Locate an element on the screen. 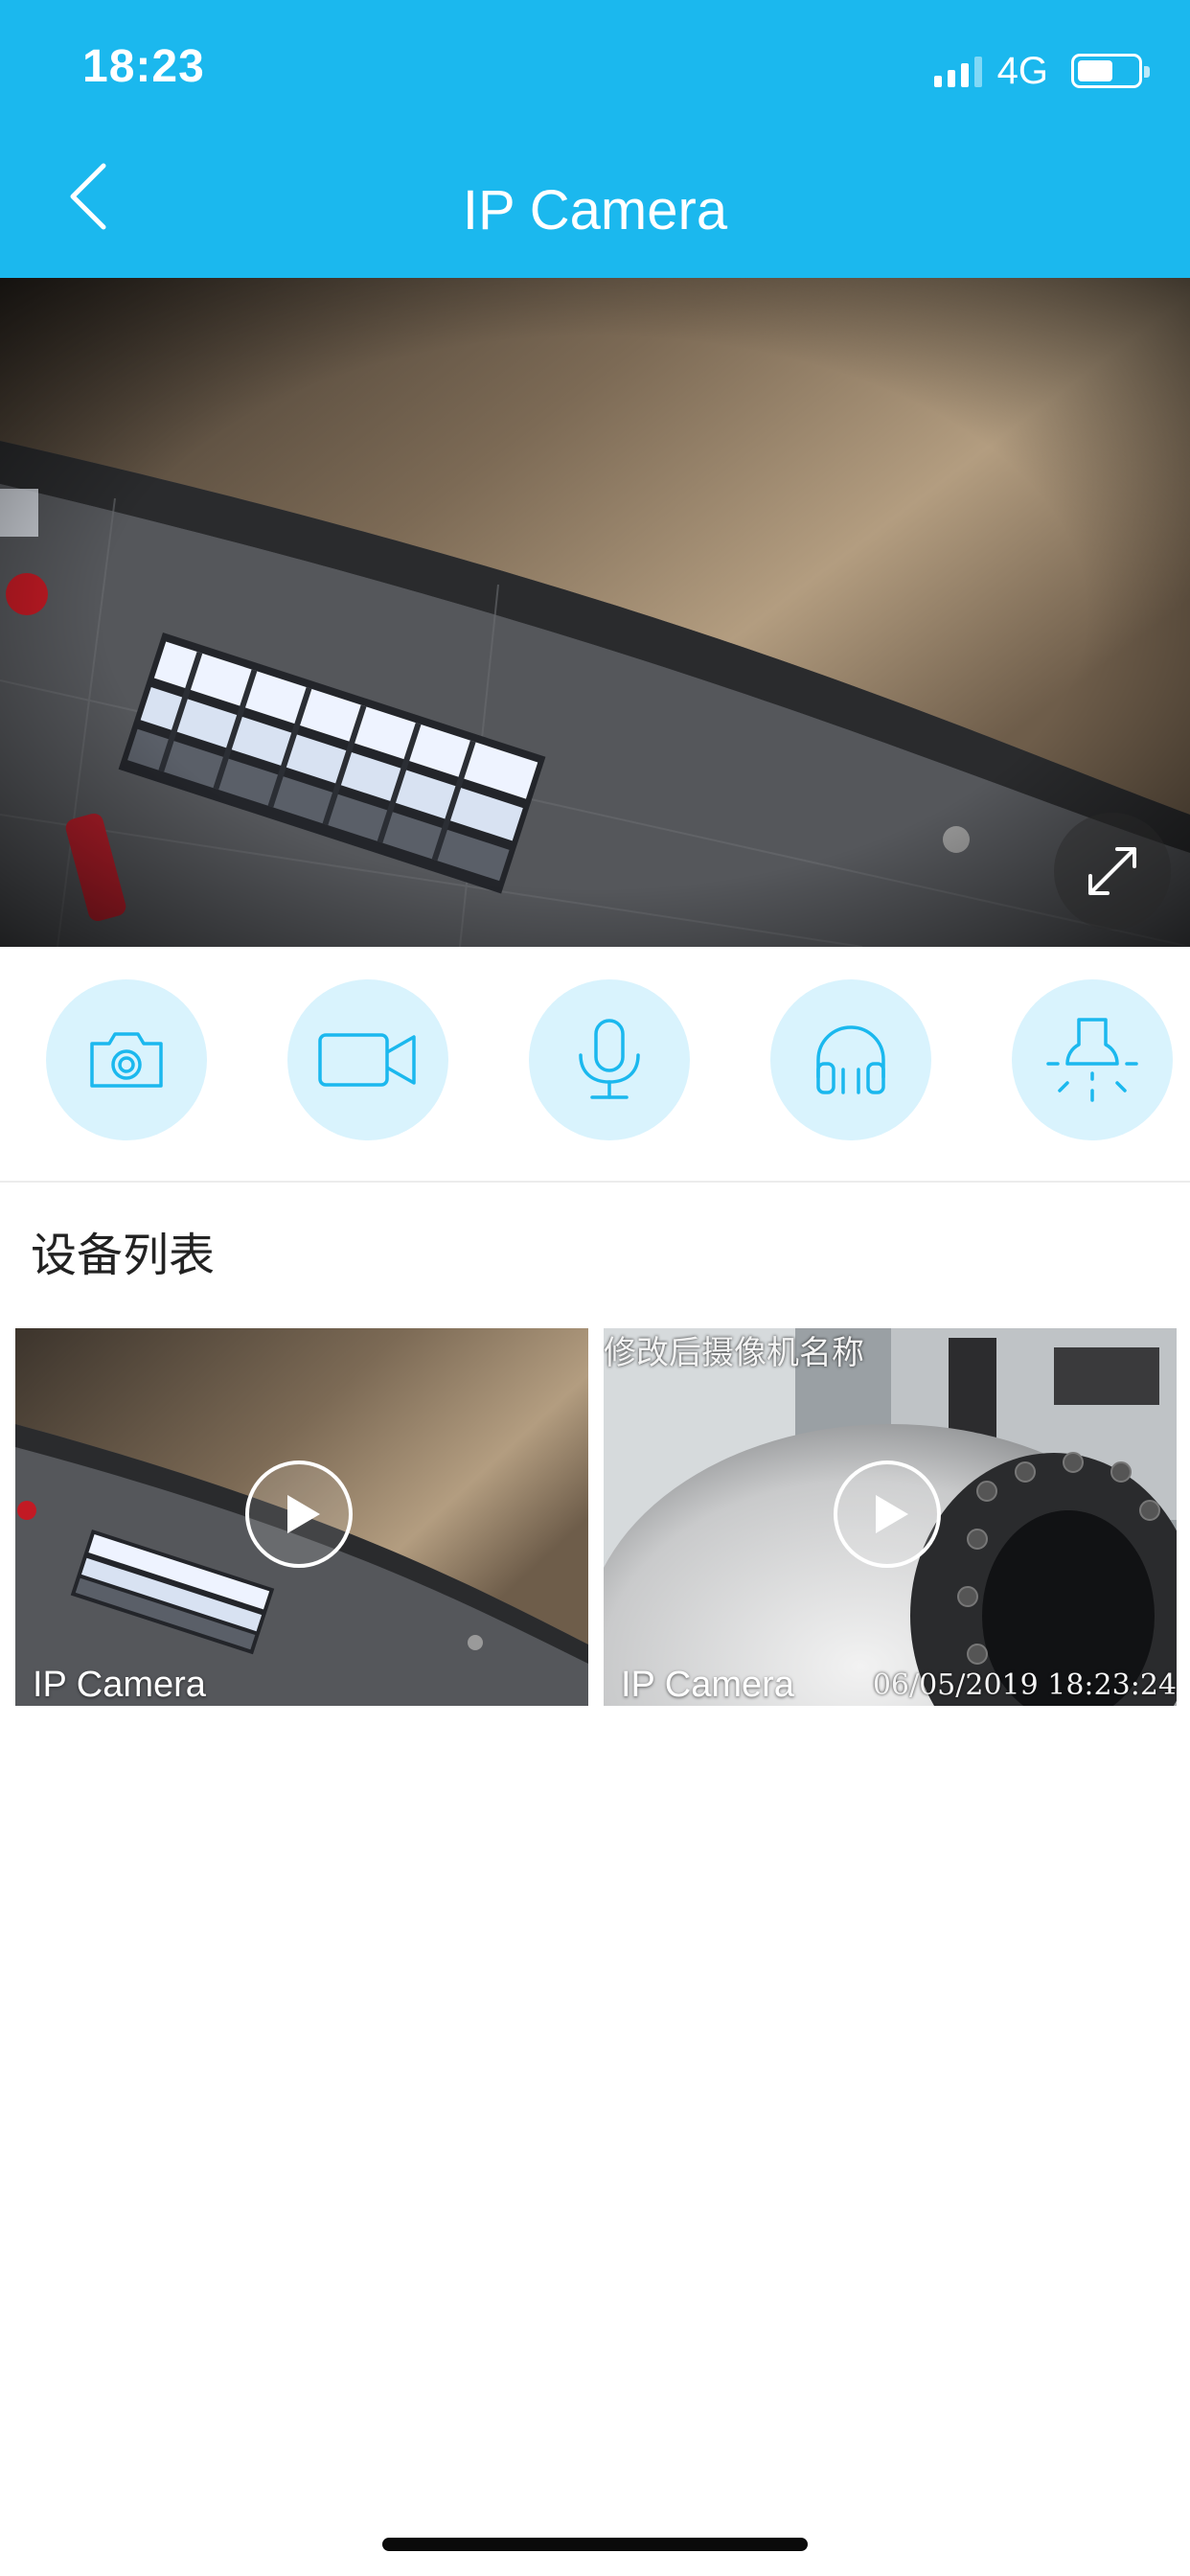 The image size is (1190, 2576). light-button is located at coordinates (1093, 1059).